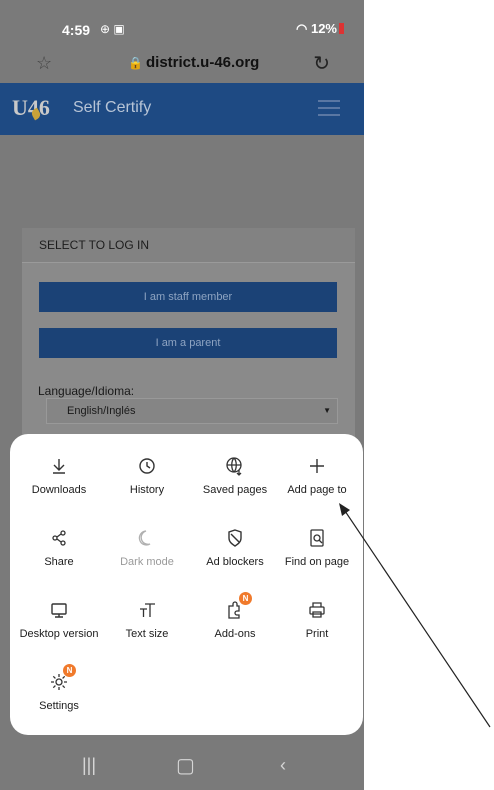 Image resolution: width=494 pixels, height=790 pixels. What do you see at coordinates (235, 562) in the screenshot?
I see `menu-item-label: Ad blockers` at bounding box center [235, 562].